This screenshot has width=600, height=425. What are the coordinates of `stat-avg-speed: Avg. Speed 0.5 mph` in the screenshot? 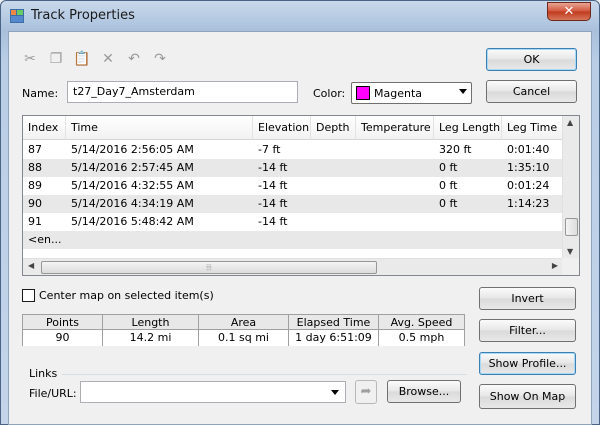 It's located at (421, 330).